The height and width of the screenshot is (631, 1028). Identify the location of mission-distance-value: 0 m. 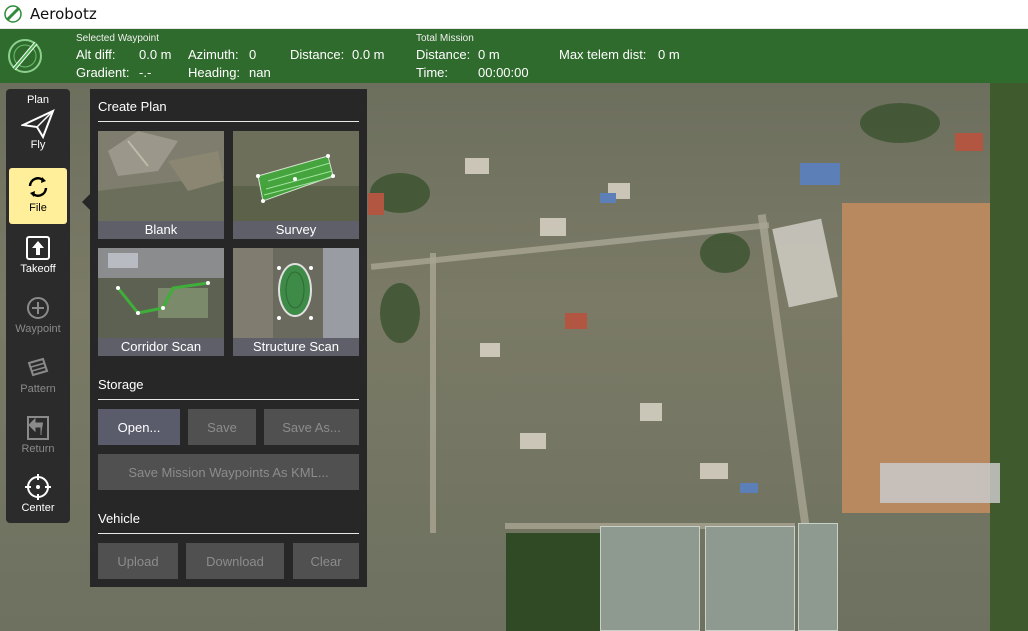
(489, 54).